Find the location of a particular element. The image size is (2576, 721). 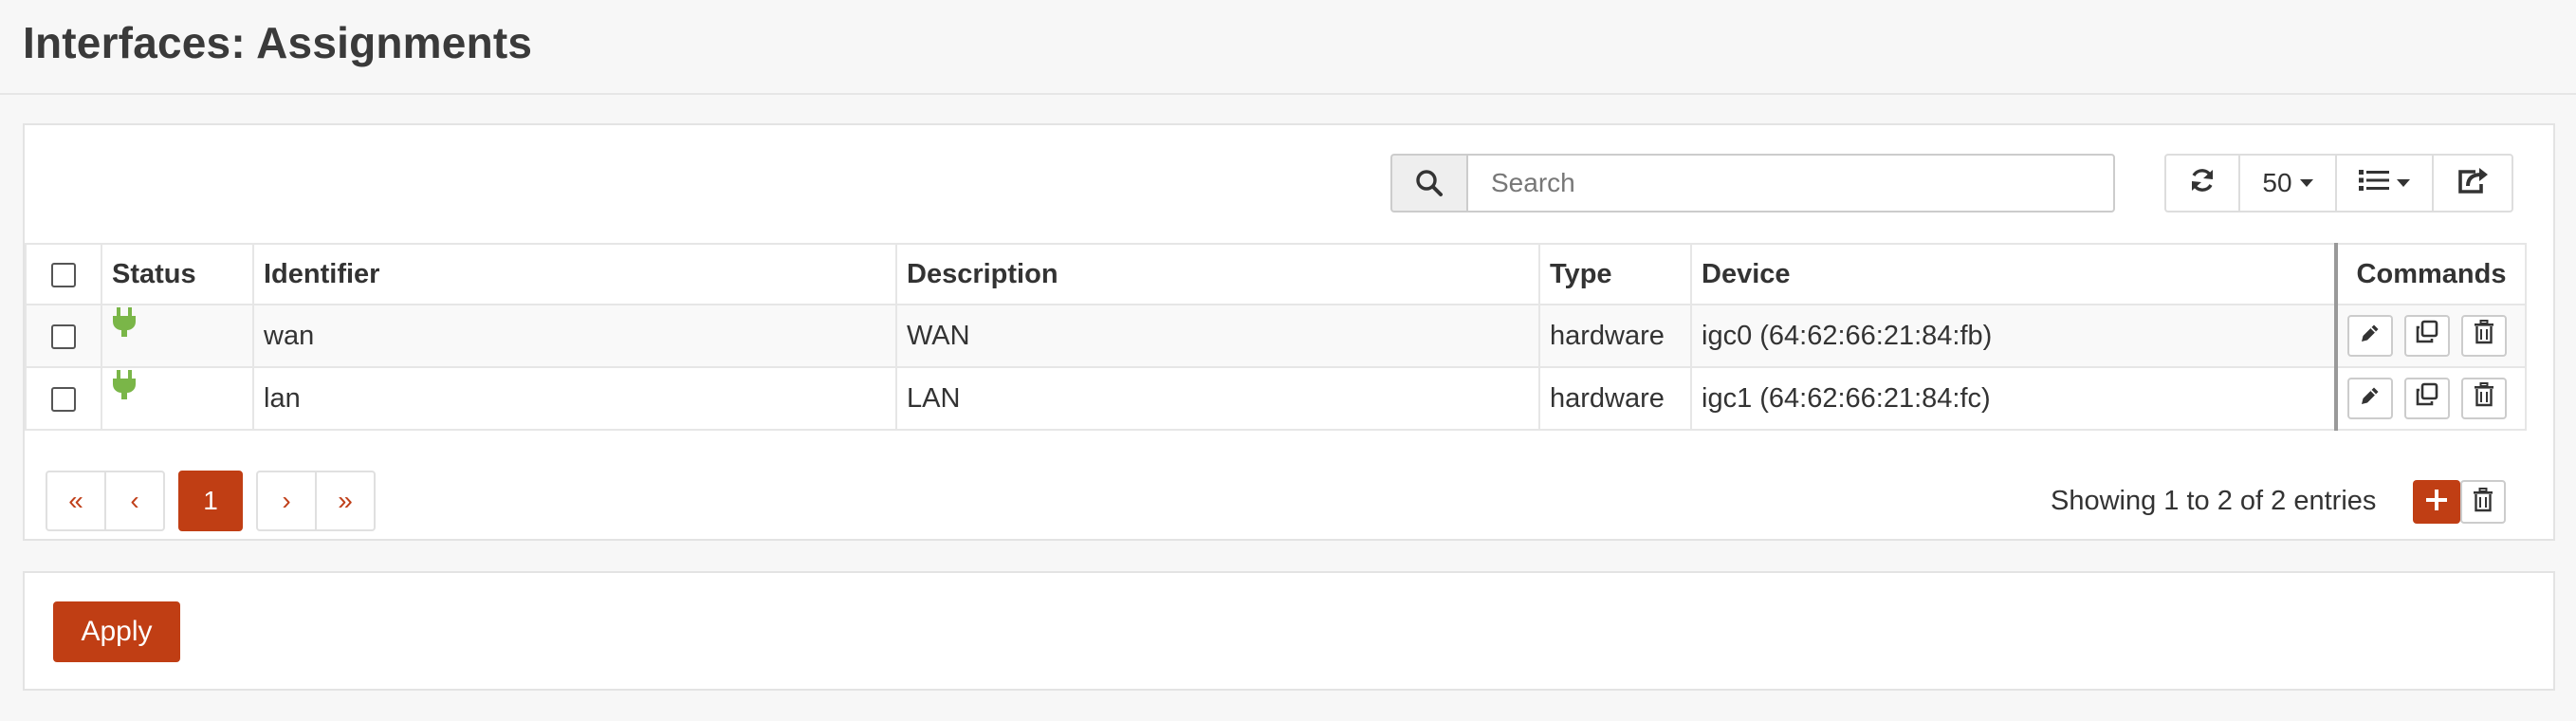

plus-icon is located at coordinates (2436, 502).